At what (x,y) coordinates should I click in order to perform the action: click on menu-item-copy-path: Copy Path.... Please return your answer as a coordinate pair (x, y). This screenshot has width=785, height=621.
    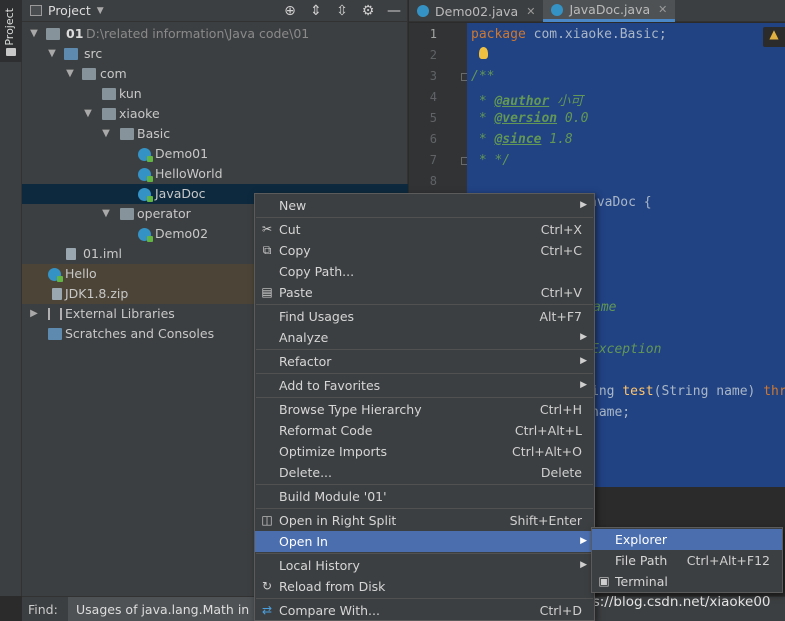
    Looking at the image, I should click on (424, 271).